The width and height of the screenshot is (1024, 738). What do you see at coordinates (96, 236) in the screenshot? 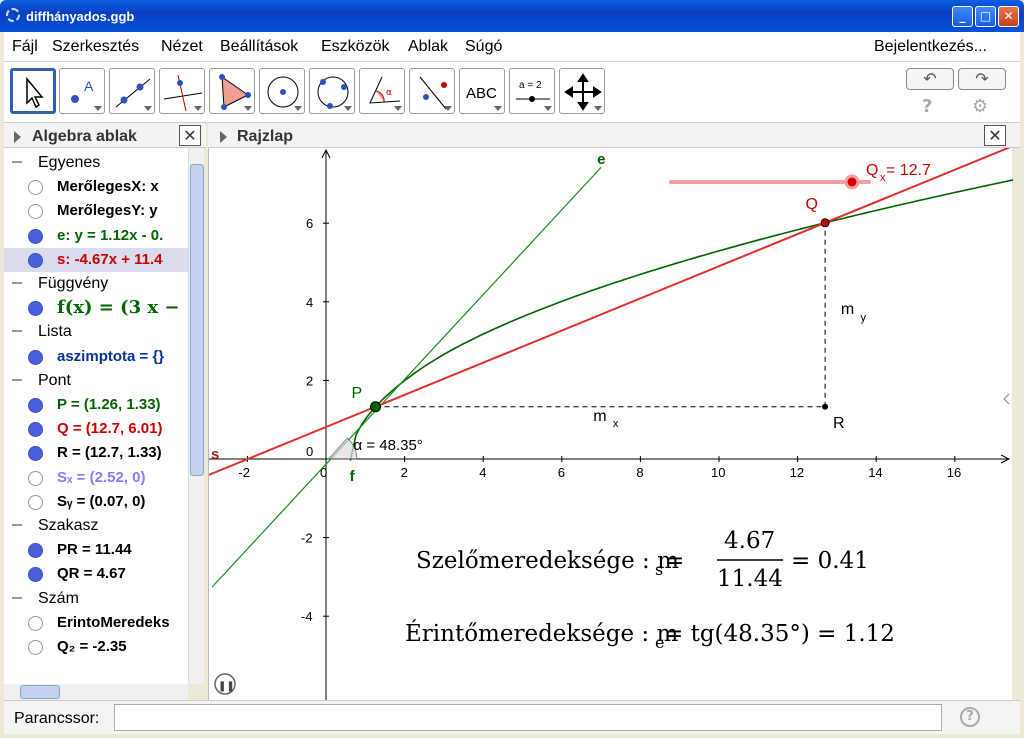
I see `algebra-item: e: y = 1.12x - 0.` at bounding box center [96, 236].